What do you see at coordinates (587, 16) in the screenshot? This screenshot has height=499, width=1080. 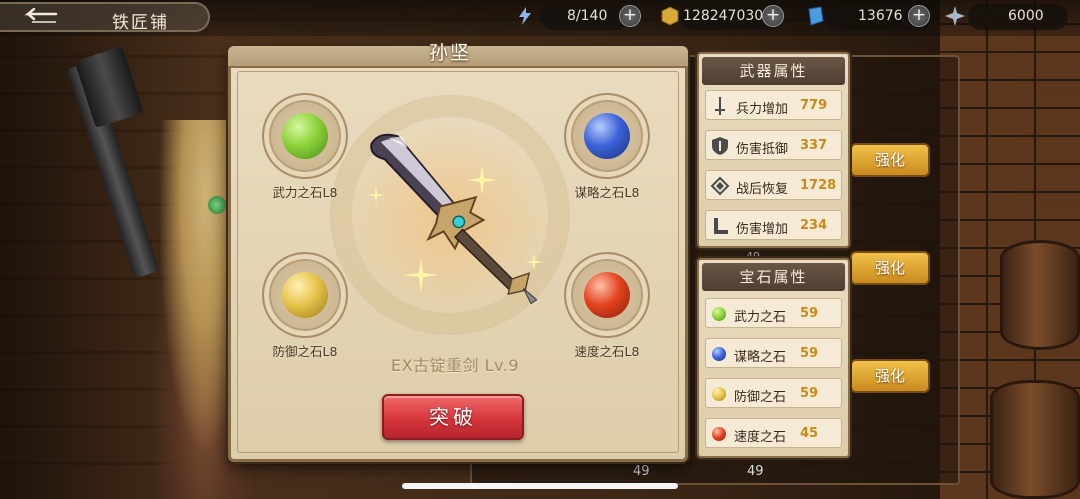 I see `energy-value: 8/140` at bounding box center [587, 16].